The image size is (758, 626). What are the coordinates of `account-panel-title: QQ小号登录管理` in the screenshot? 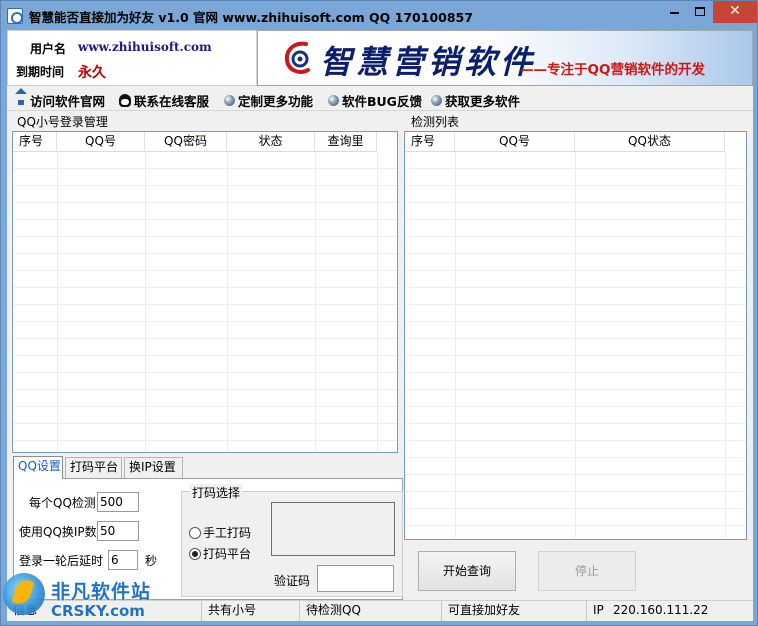 It's located at (62, 121).